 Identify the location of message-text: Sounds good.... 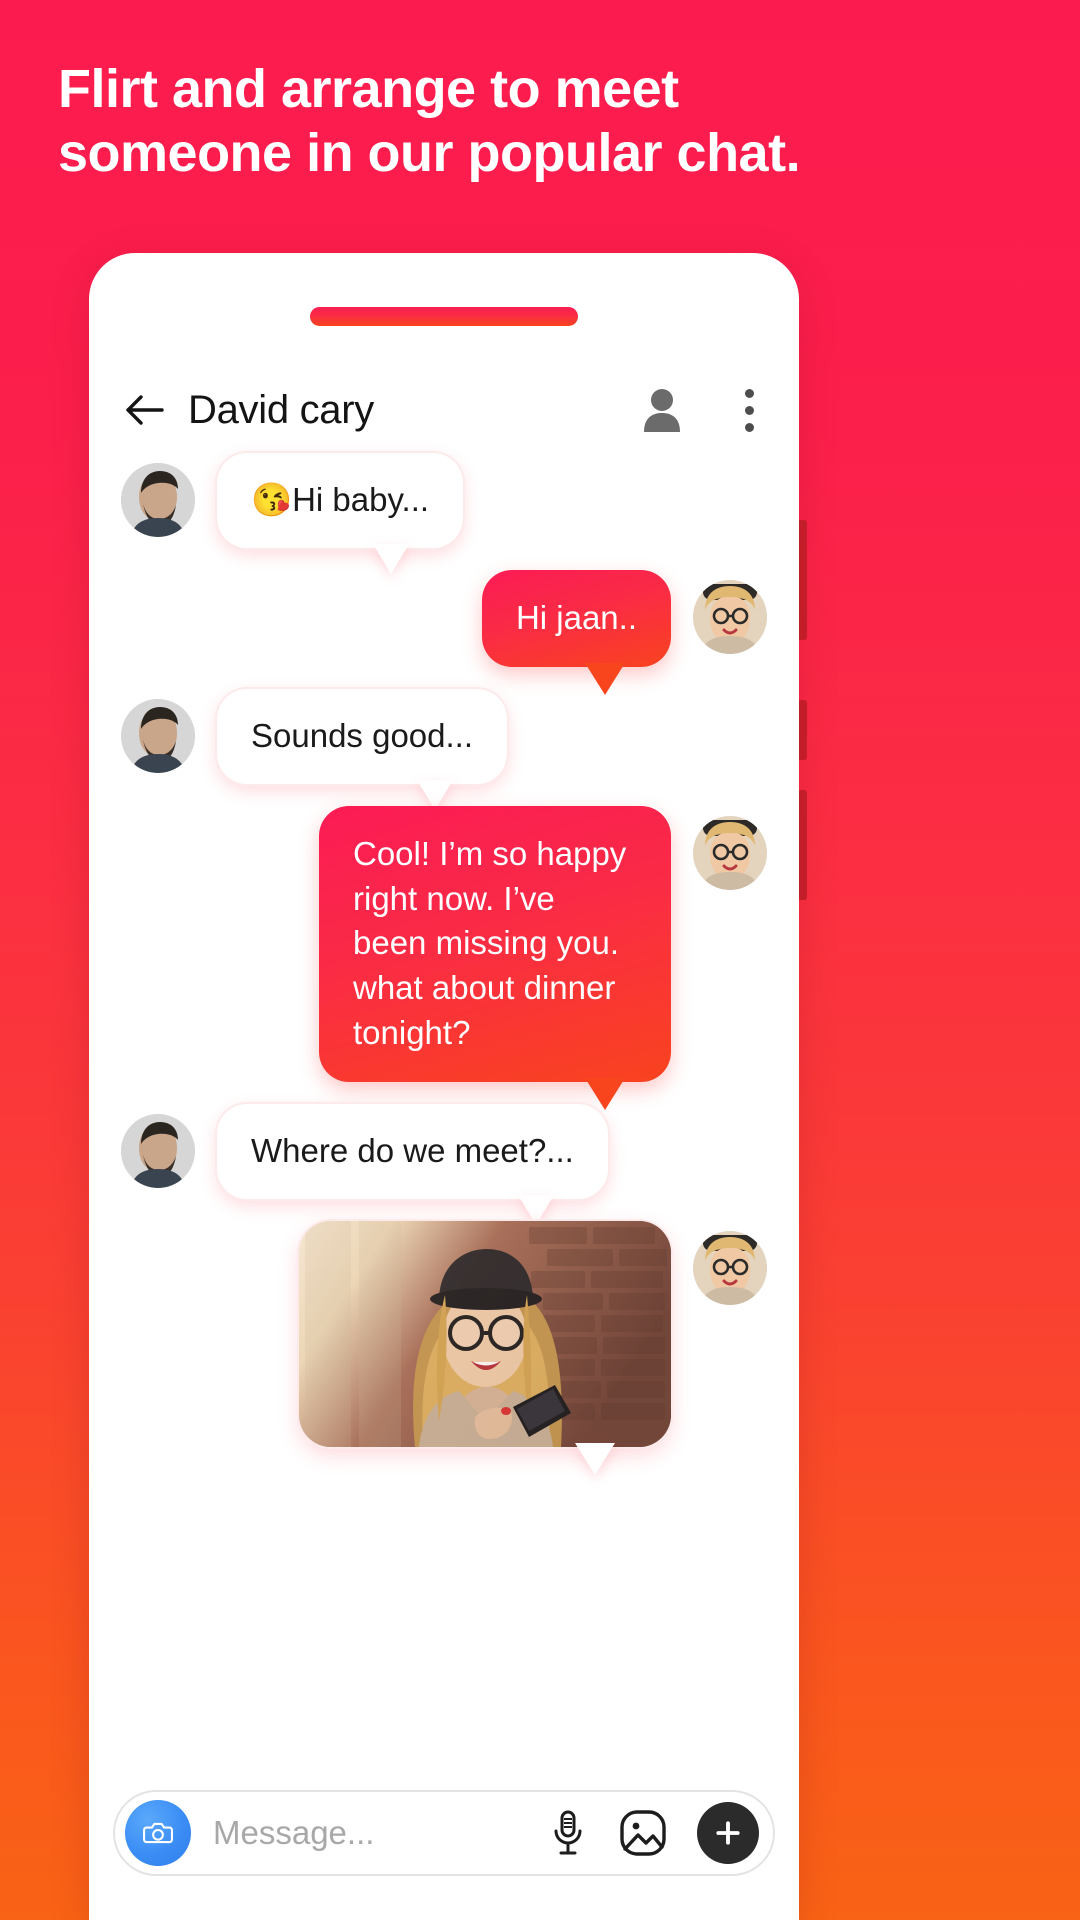
(362, 735).